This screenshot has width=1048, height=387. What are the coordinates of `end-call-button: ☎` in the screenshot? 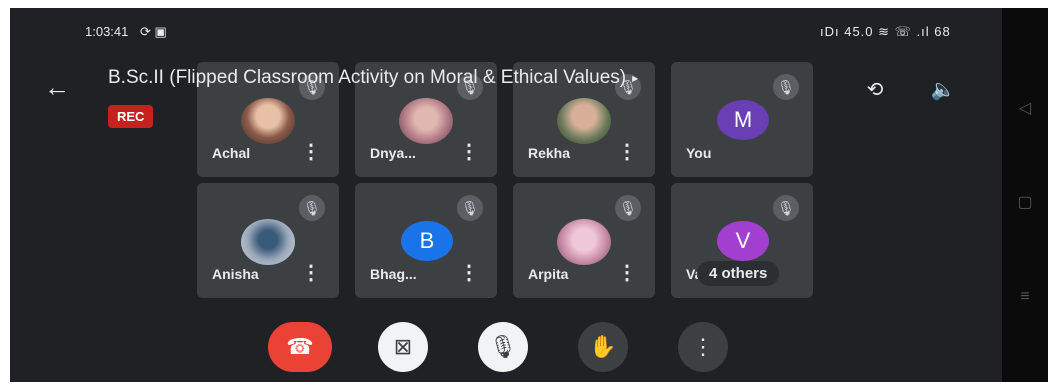 It's located at (300, 347).